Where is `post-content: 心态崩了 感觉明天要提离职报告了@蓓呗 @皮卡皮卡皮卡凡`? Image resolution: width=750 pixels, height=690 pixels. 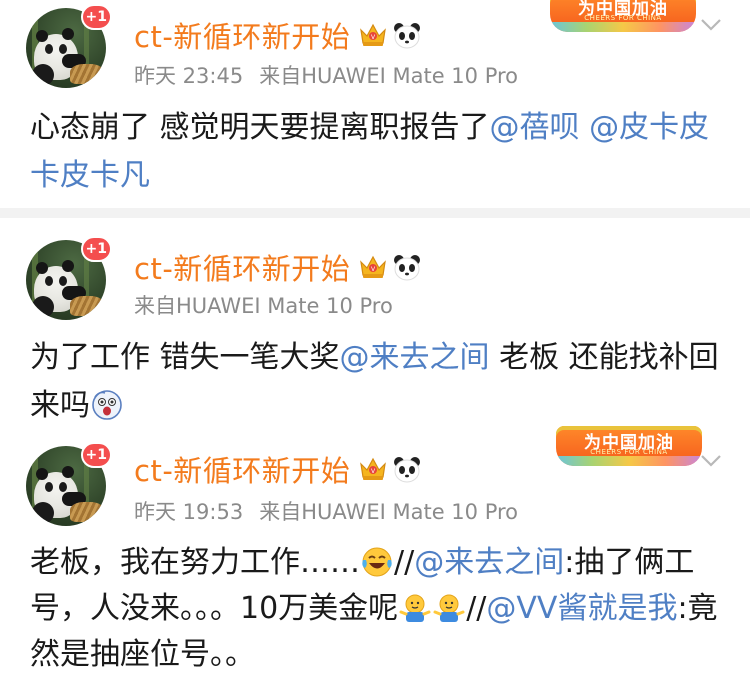 post-content: 心态崩了 感觉明天要提离职报告了@蓓呗 @皮卡皮卡皮卡凡 is located at coordinates (370, 151).